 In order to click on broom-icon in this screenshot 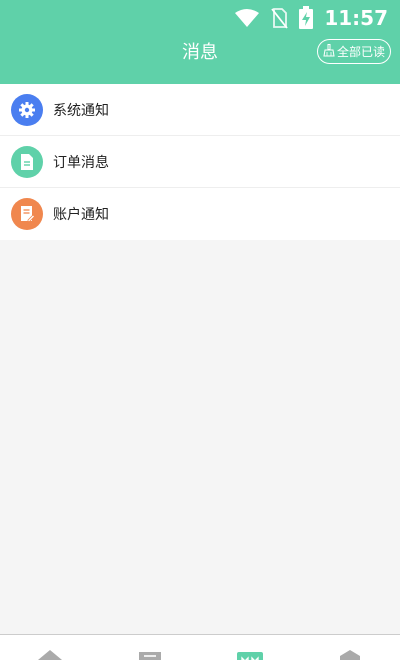, I will do `click(329, 51)`.